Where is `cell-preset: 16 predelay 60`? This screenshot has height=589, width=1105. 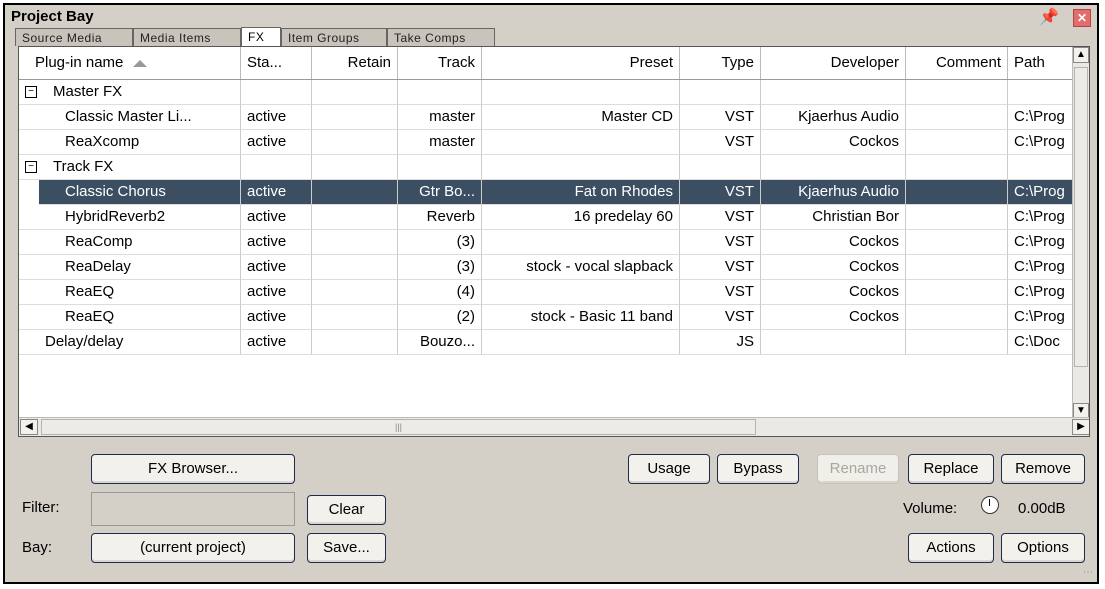 cell-preset: 16 predelay 60 is located at coordinates (581, 217).